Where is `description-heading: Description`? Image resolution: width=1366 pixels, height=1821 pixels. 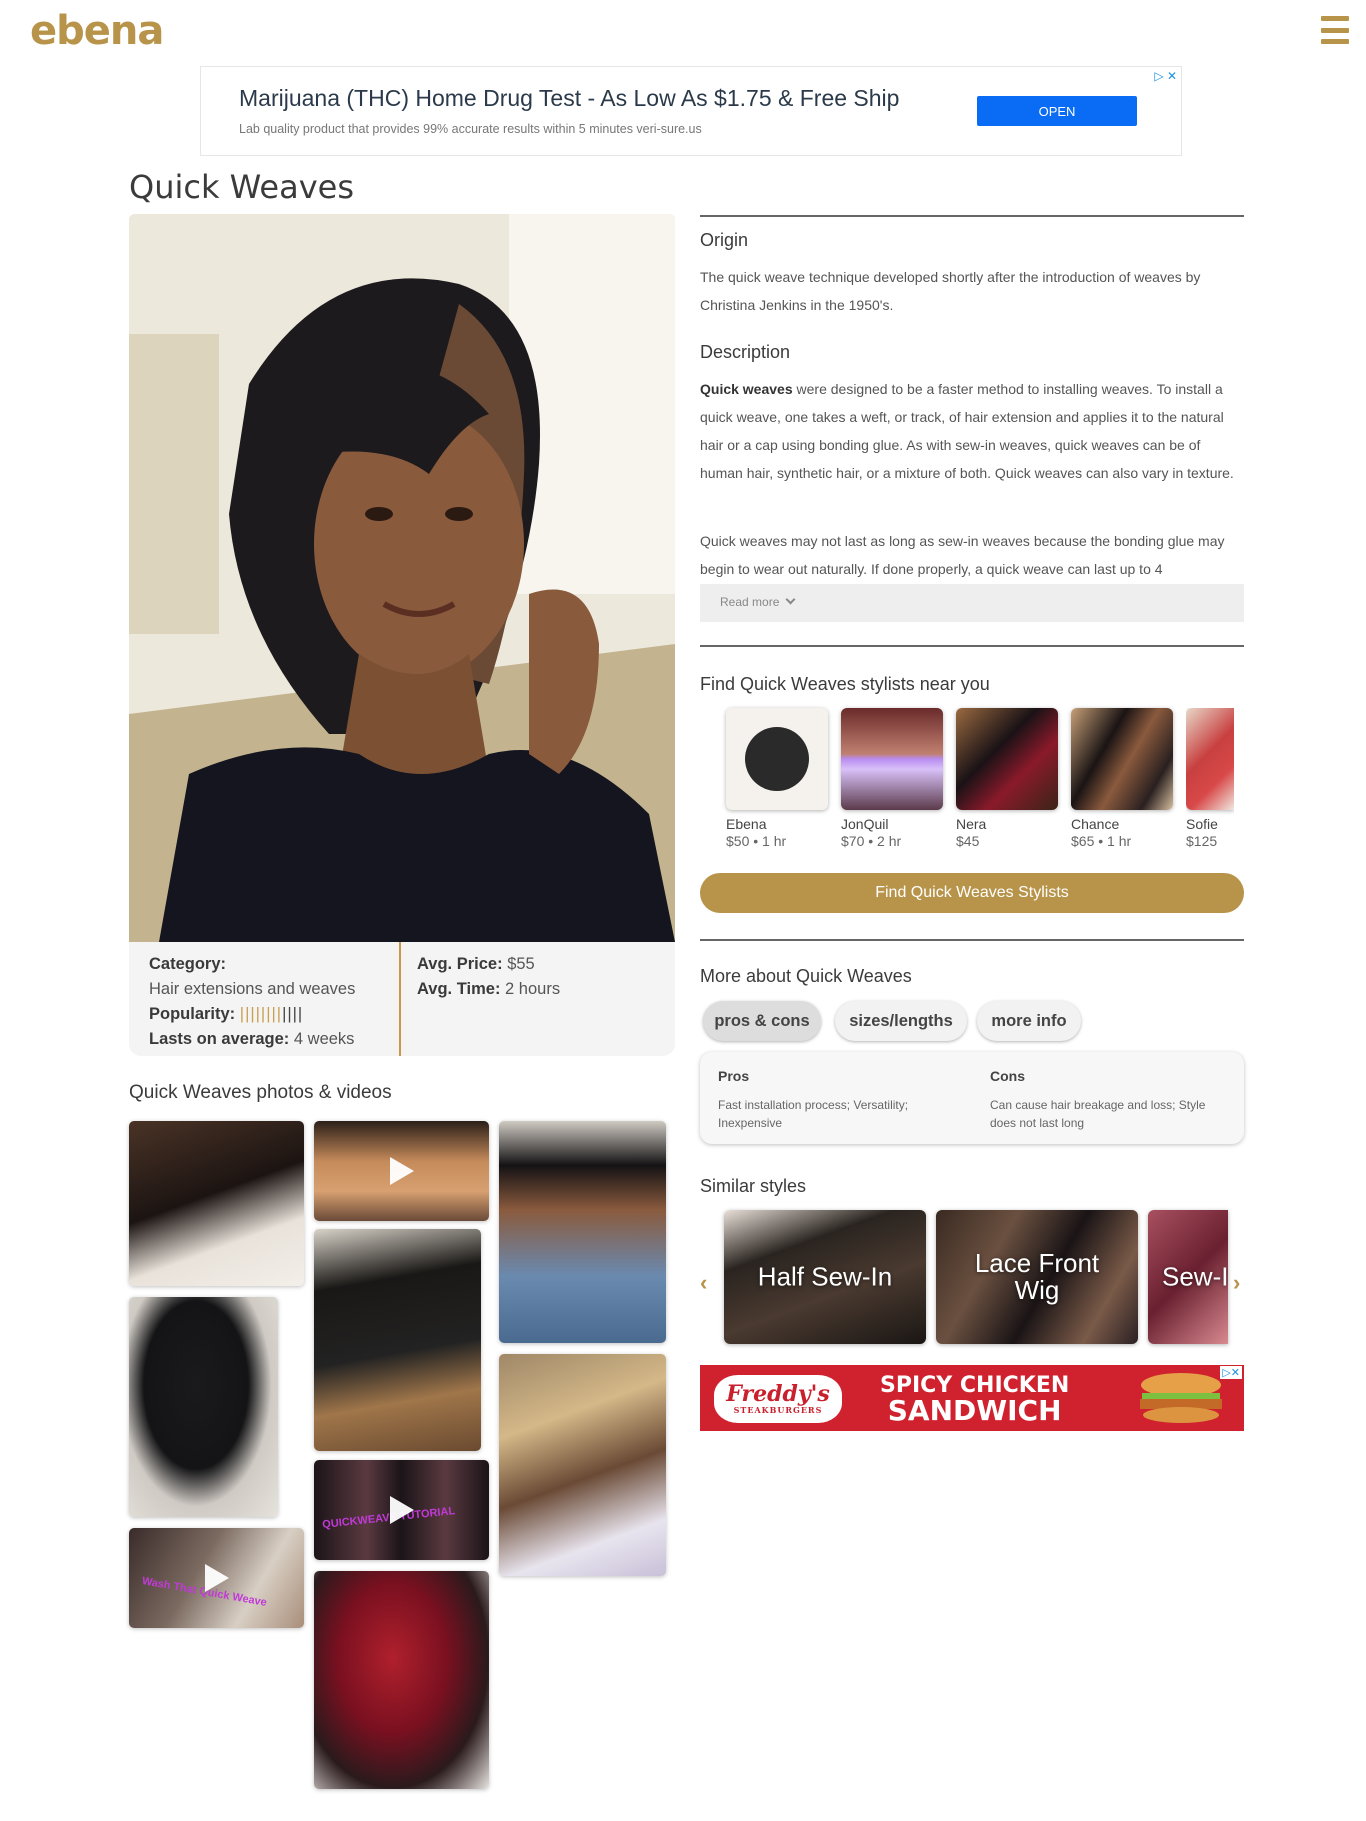
description-heading: Description is located at coordinates (745, 352).